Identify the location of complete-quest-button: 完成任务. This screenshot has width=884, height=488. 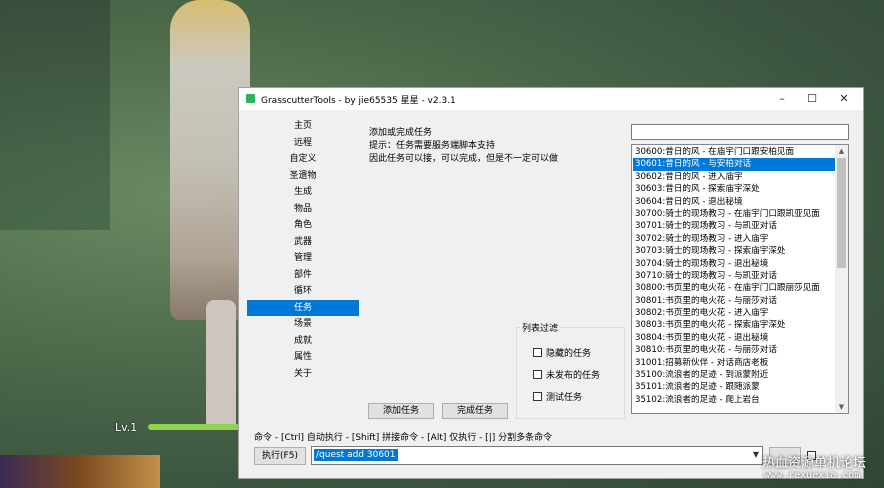
(475, 411).